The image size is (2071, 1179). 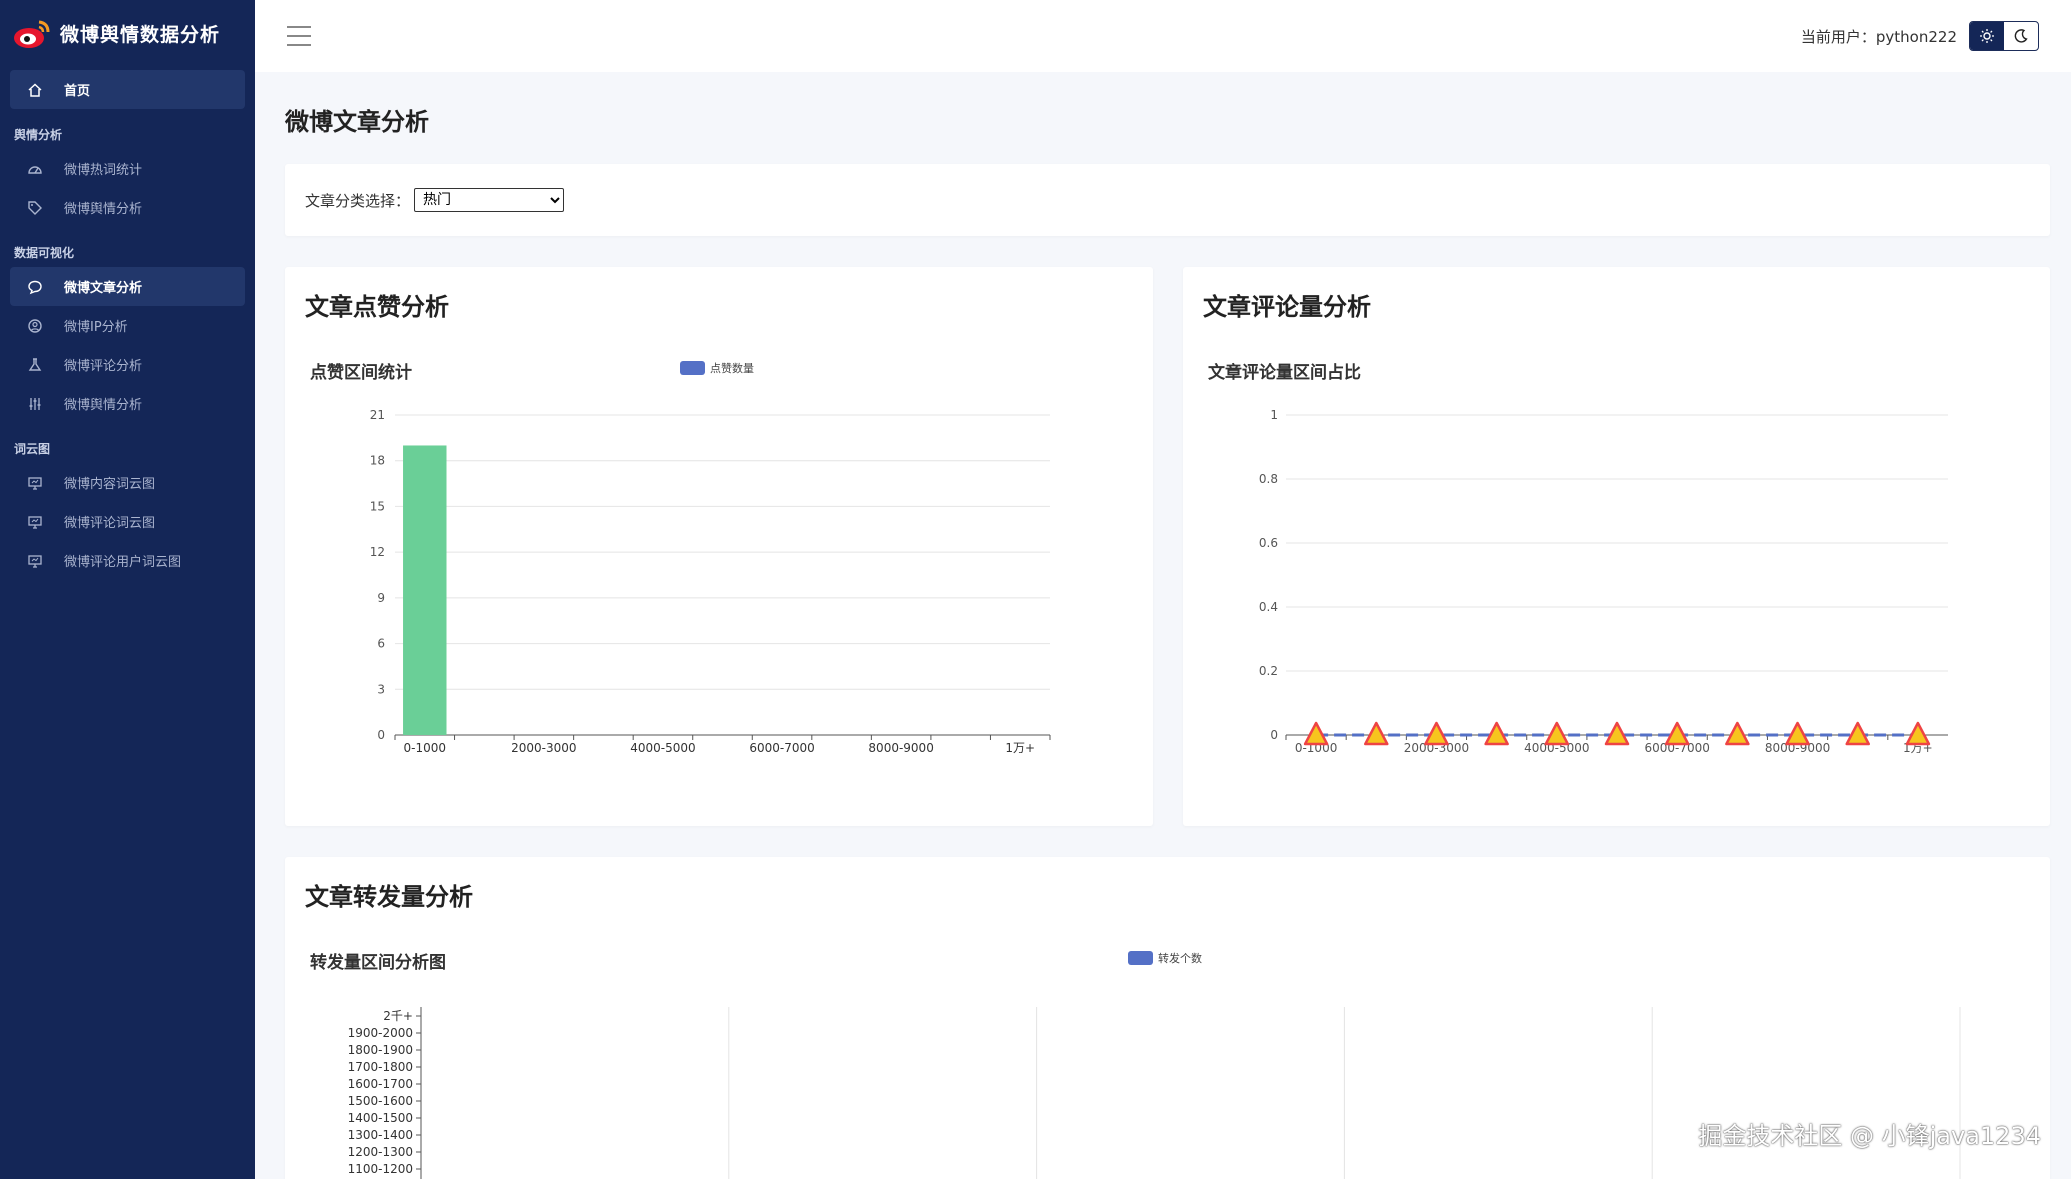 What do you see at coordinates (103, 366) in the screenshot?
I see `sidebar-item-label: 微博评论分析` at bounding box center [103, 366].